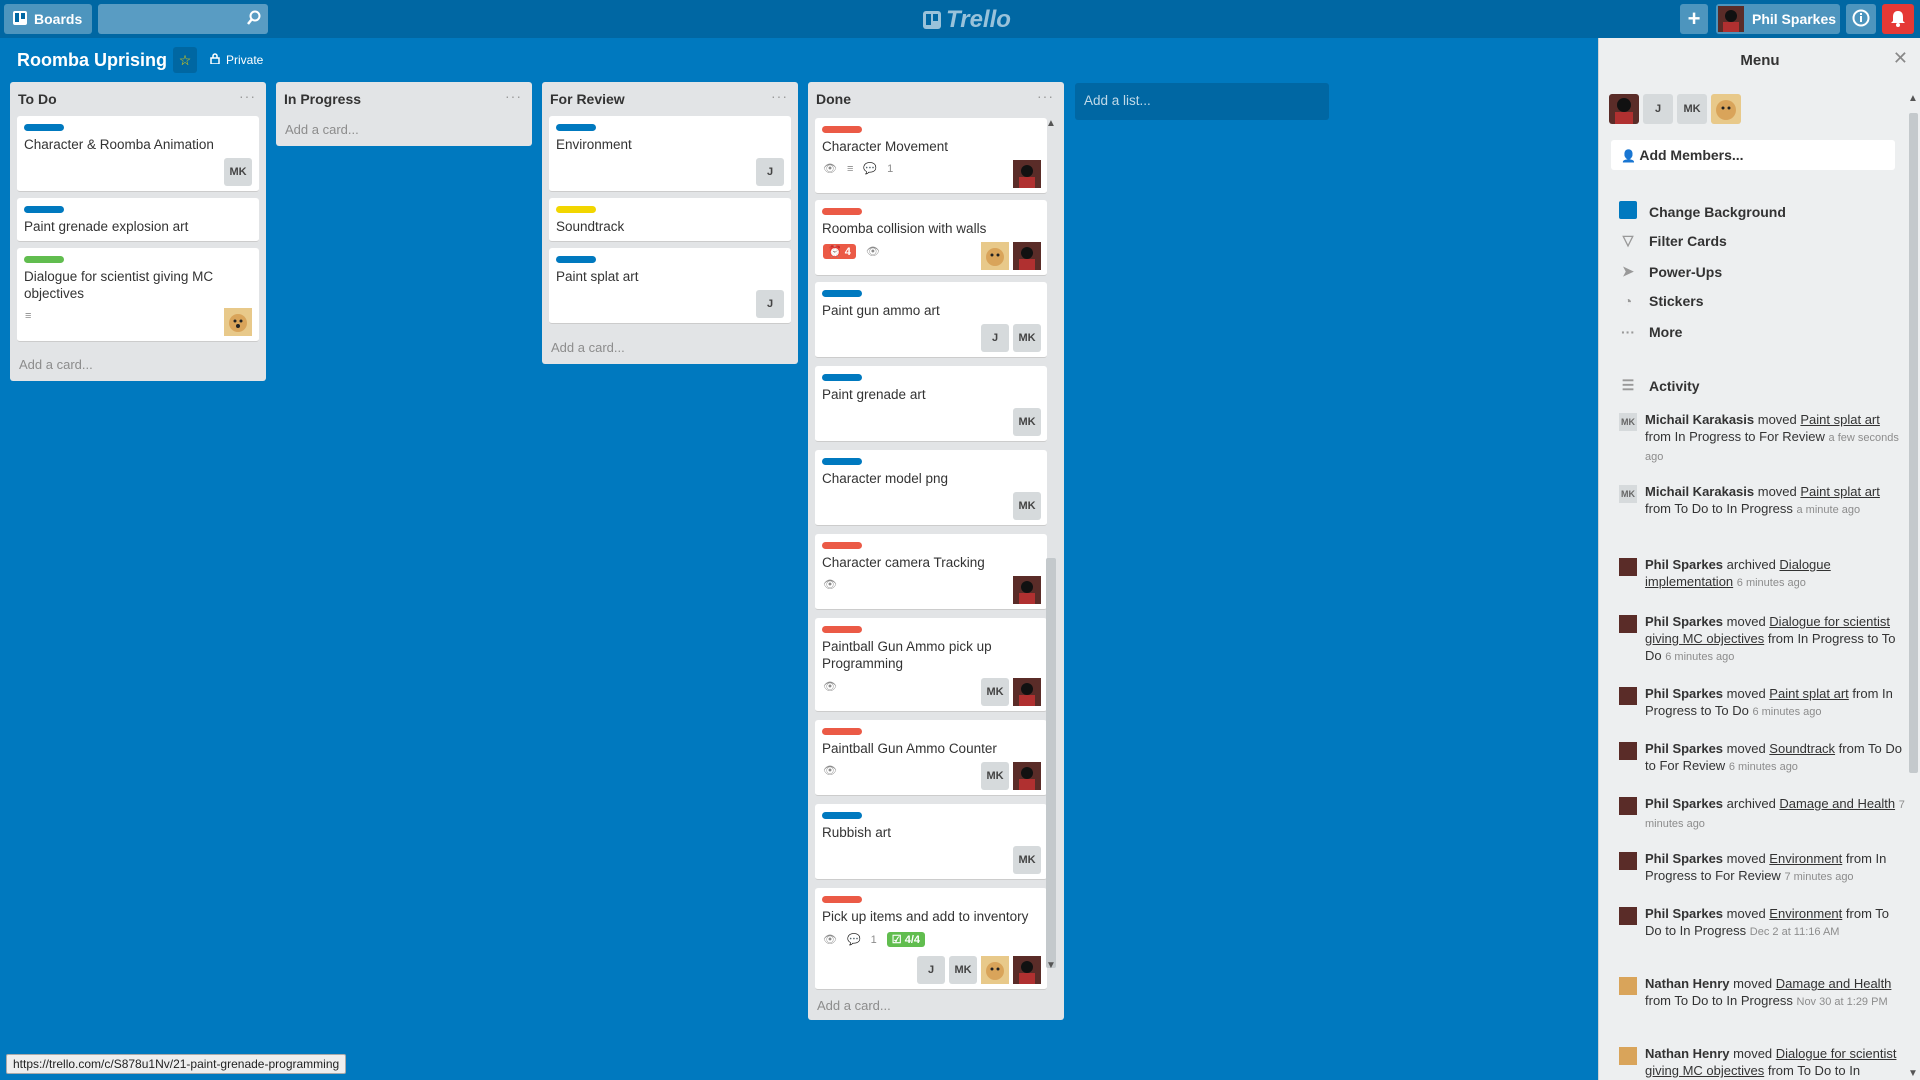 Image resolution: width=1920 pixels, height=1080 pixels. I want to click on card-paint-grenade-art: Paint grenade art MK, so click(931, 404).